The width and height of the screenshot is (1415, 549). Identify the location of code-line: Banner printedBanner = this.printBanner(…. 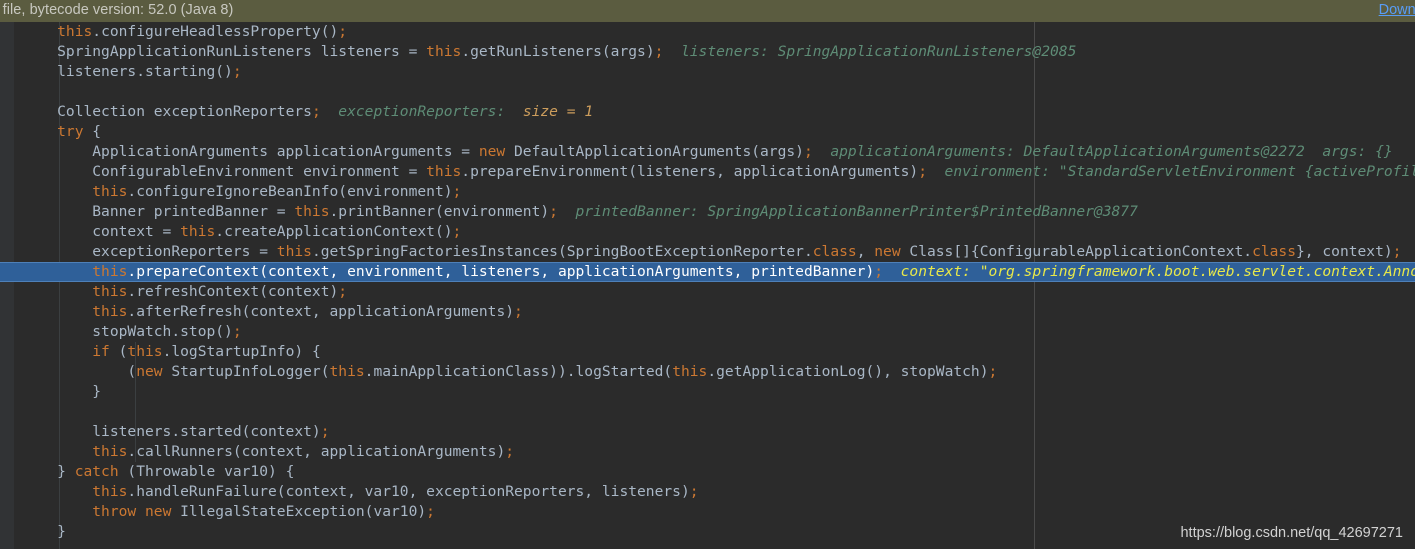
(615, 212).